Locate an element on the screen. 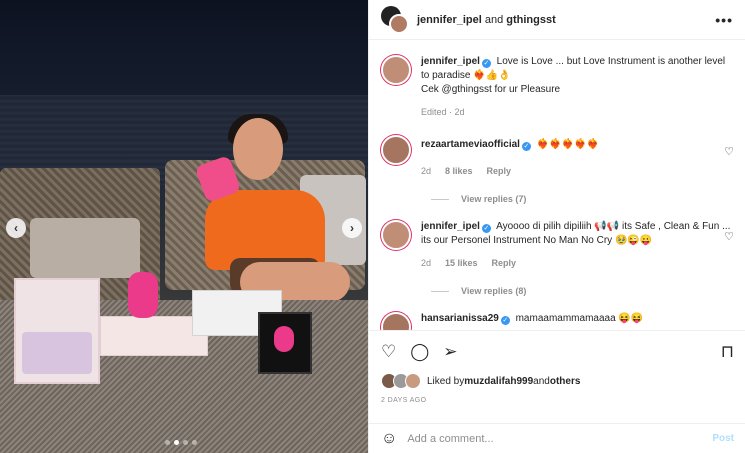  liker-username-link: muzdalifah999 is located at coordinates (498, 381).